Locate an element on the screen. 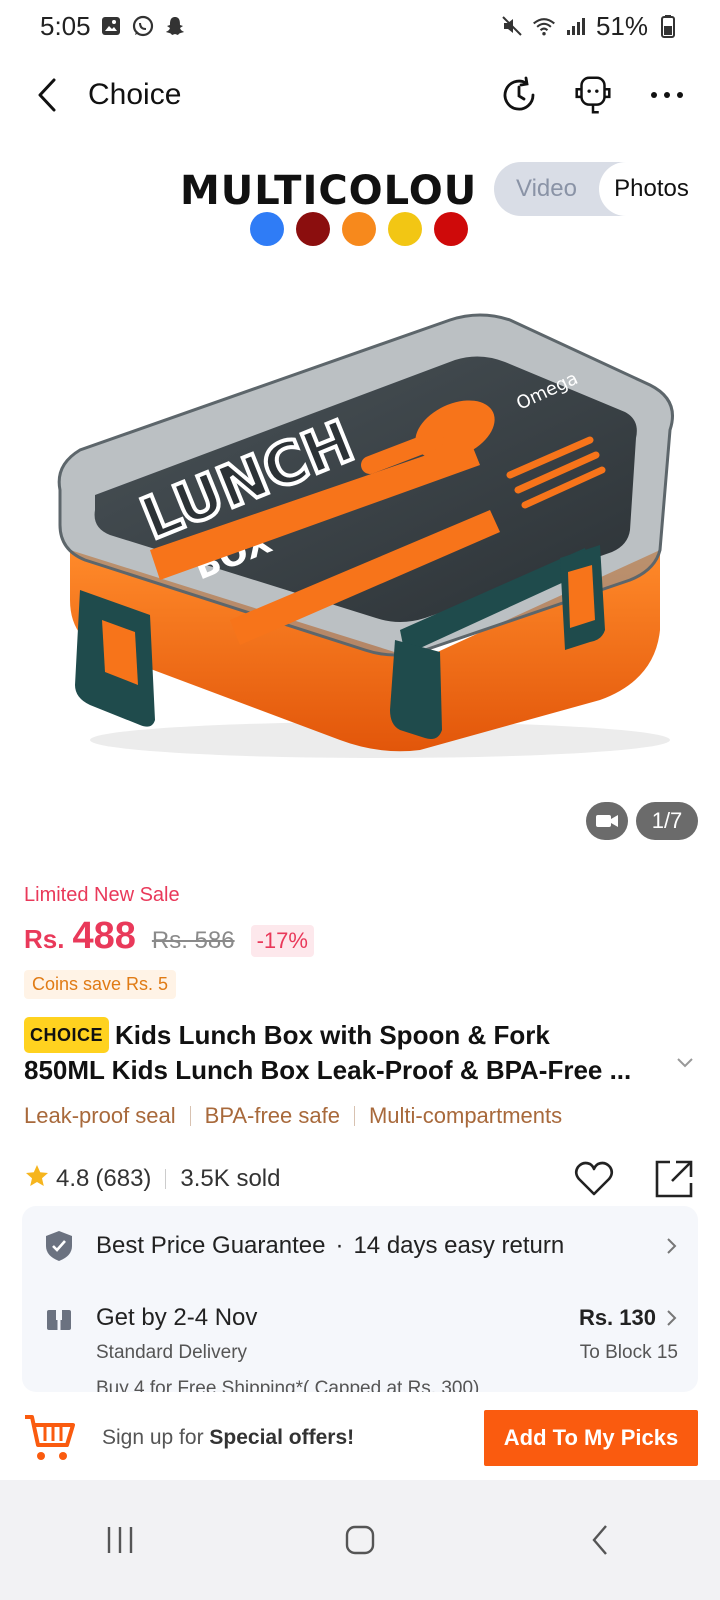  coins-save-badge: Coins save Rs. 5 is located at coordinates (100, 984).